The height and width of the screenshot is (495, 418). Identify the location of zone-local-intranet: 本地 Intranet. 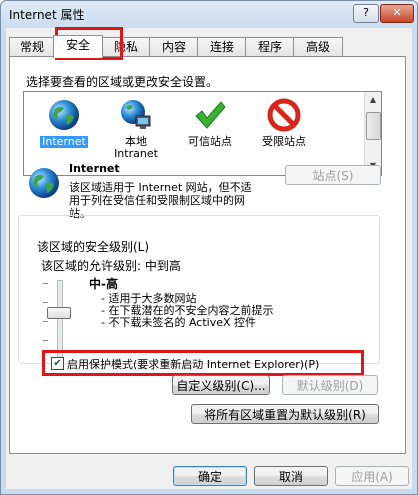
(136, 129).